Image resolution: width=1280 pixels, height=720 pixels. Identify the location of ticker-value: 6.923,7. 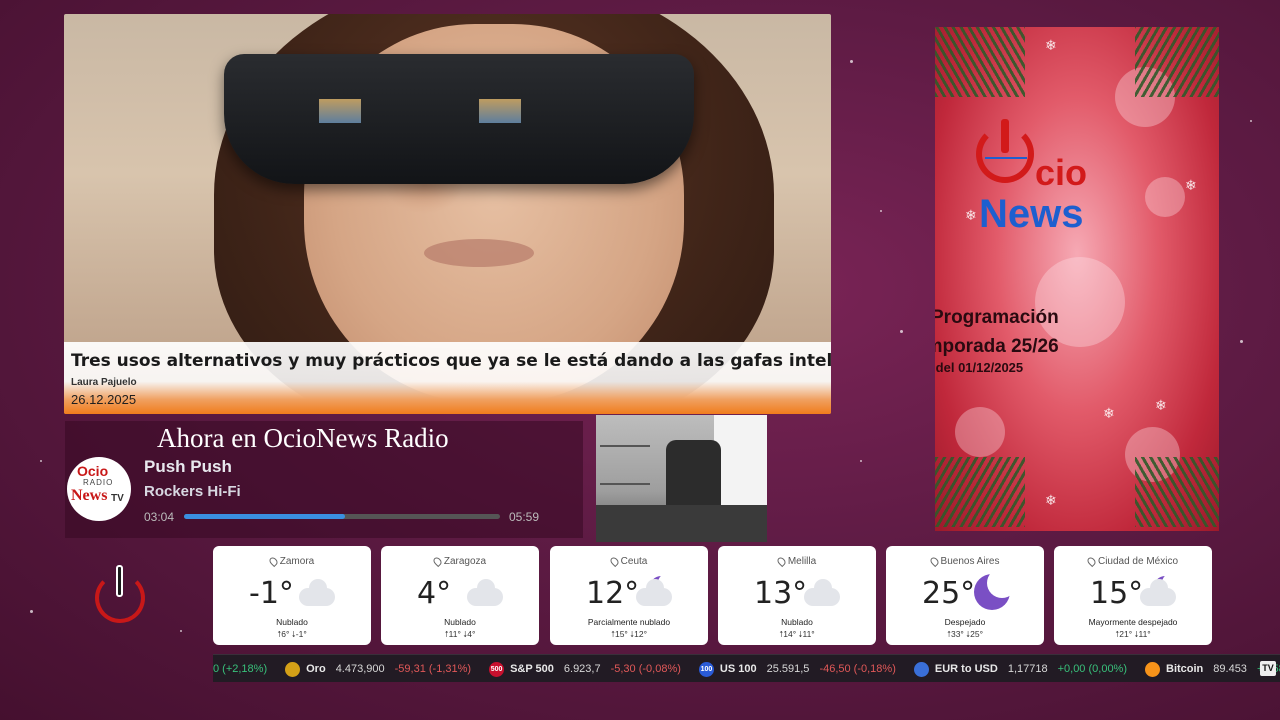
(582, 669).